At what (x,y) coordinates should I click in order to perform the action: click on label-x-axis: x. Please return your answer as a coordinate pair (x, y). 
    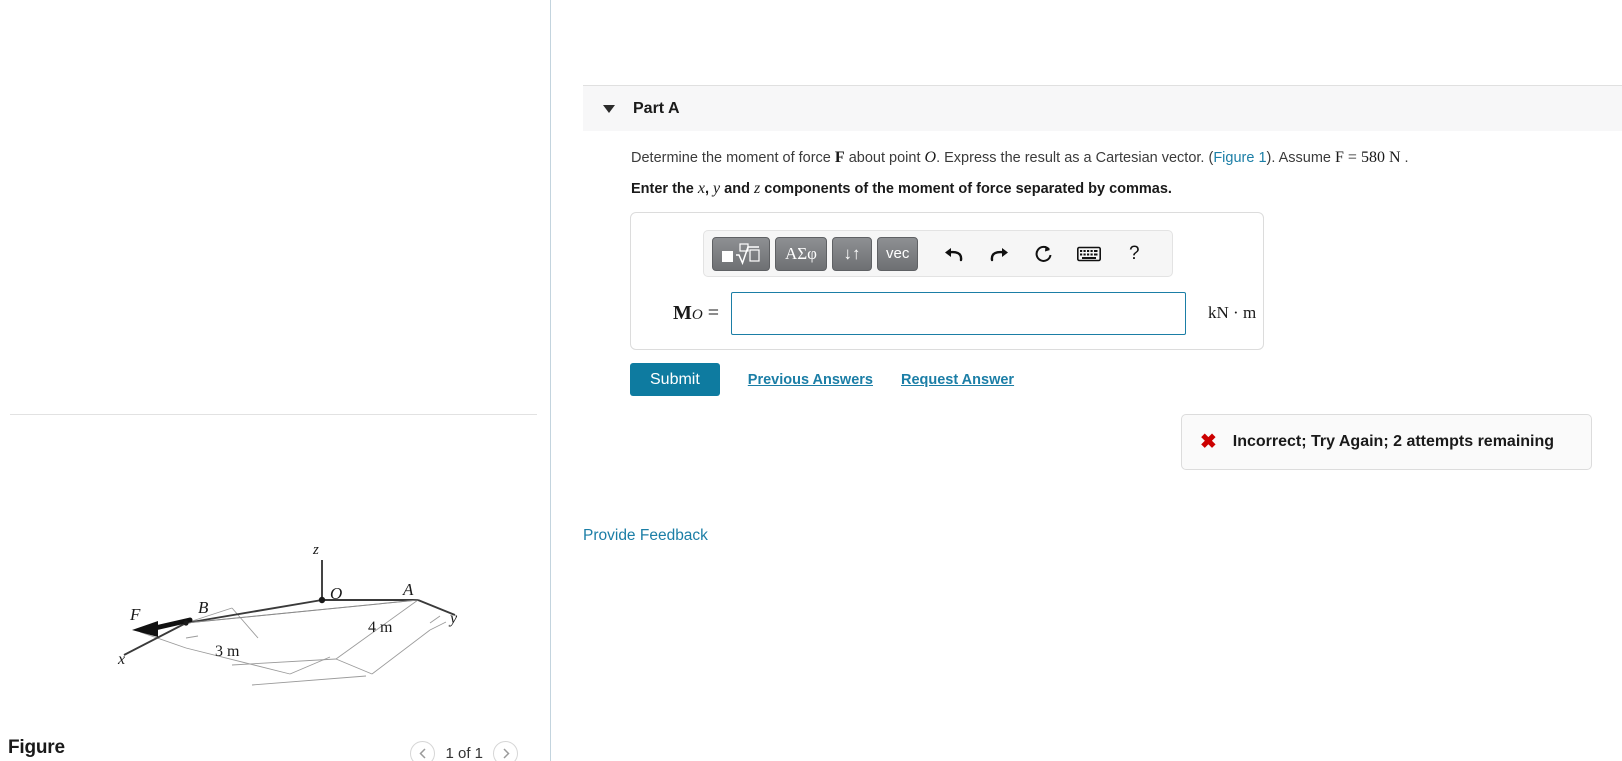
    Looking at the image, I should click on (121, 659).